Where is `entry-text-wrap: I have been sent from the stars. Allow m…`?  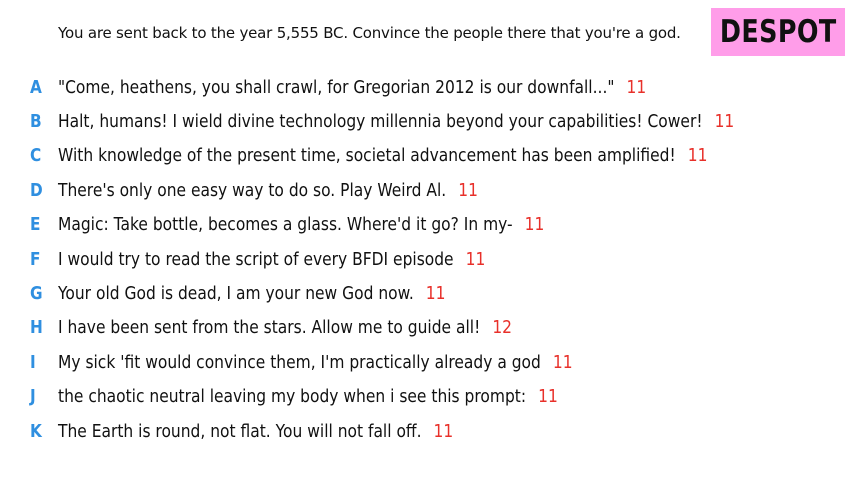
entry-text-wrap: I have been sent from the stars. Allow m… is located at coordinates (285, 327).